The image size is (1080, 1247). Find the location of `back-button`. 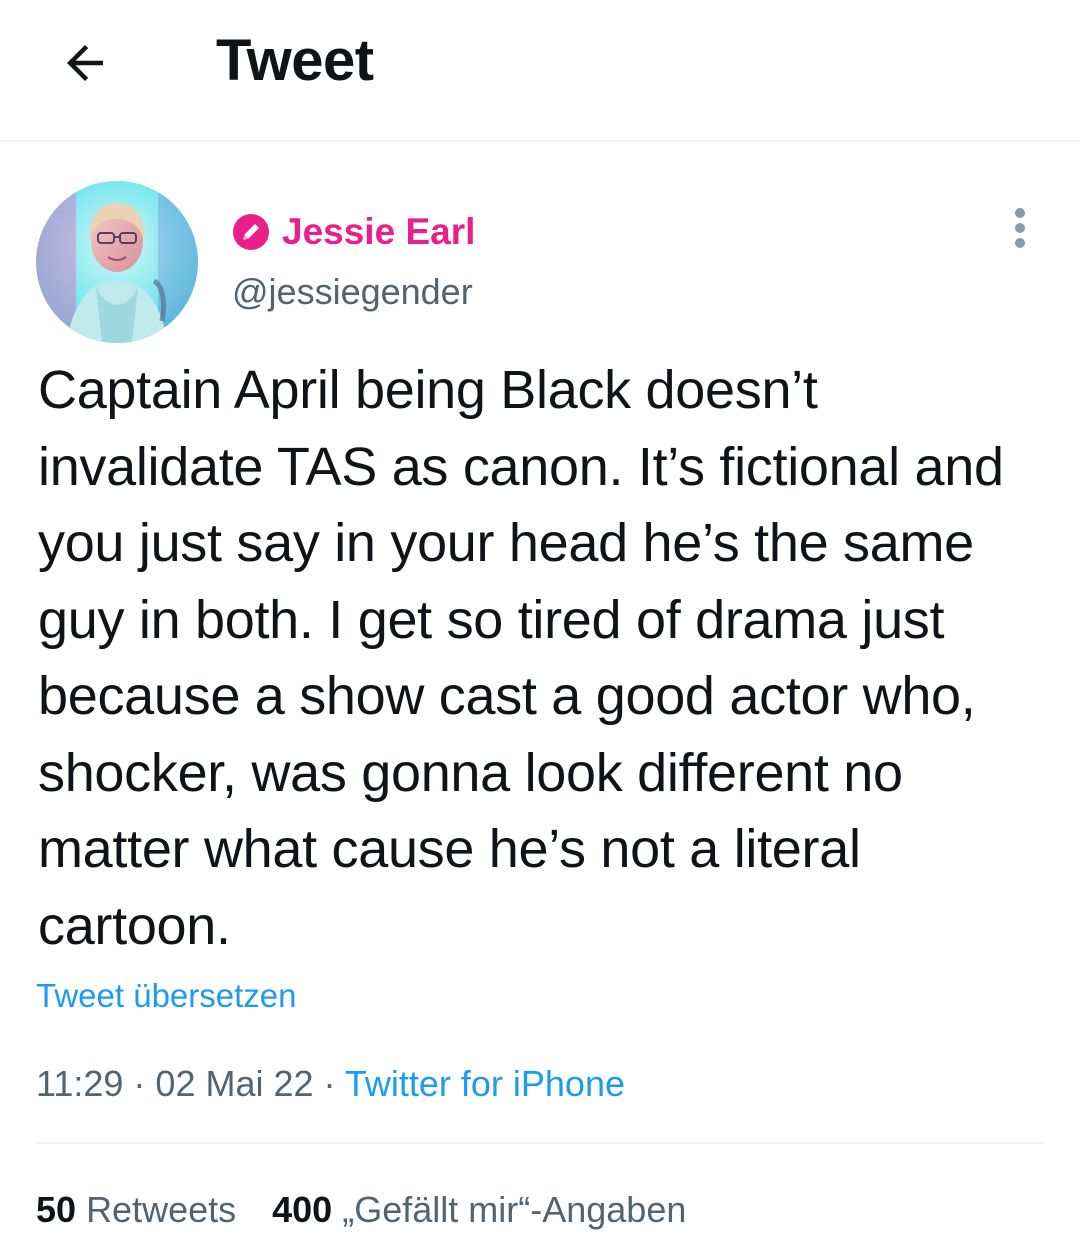

back-button is located at coordinates (85, 63).